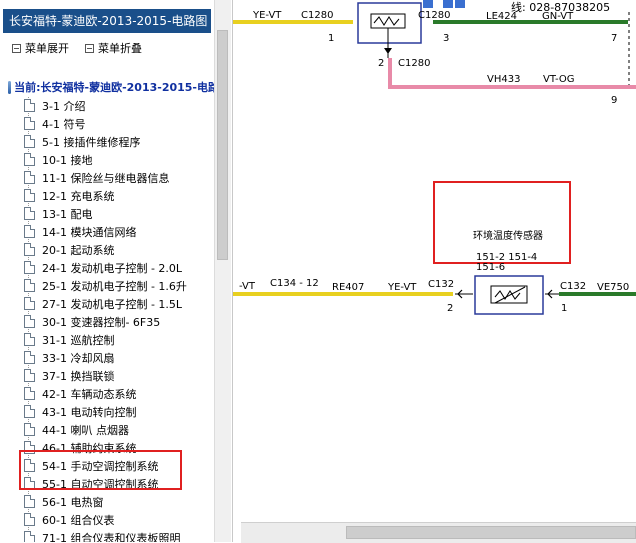 Image resolution: width=636 pixels, height=543 pixels. I want to click on pin-label: 2, so click(450, 308).